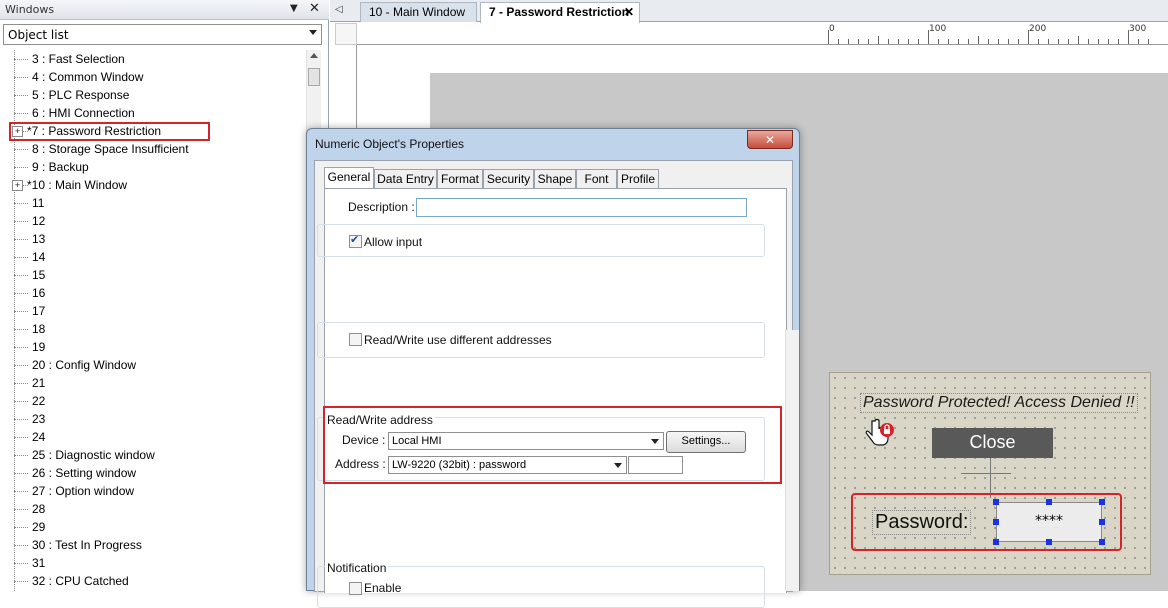  What do you see at coordinates (155, 239) in the screenshot?
I see `tree-item: 13` at bounding box center [155, 239].